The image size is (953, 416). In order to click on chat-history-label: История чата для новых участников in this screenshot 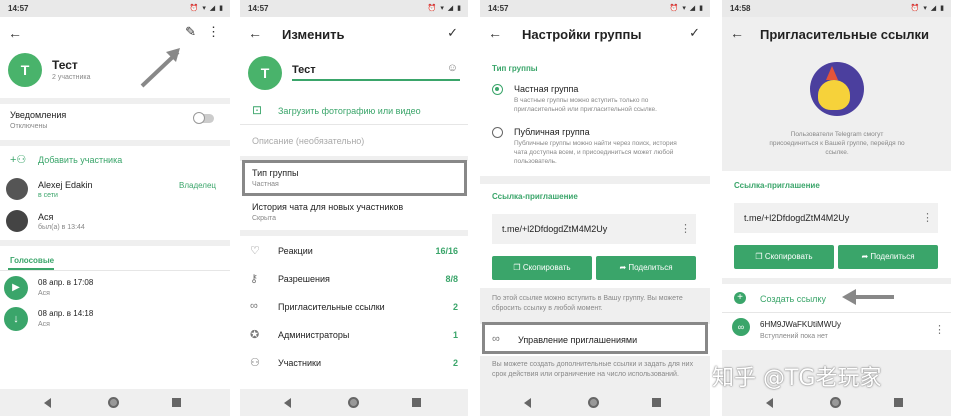, I will do `click(327, 207)`.